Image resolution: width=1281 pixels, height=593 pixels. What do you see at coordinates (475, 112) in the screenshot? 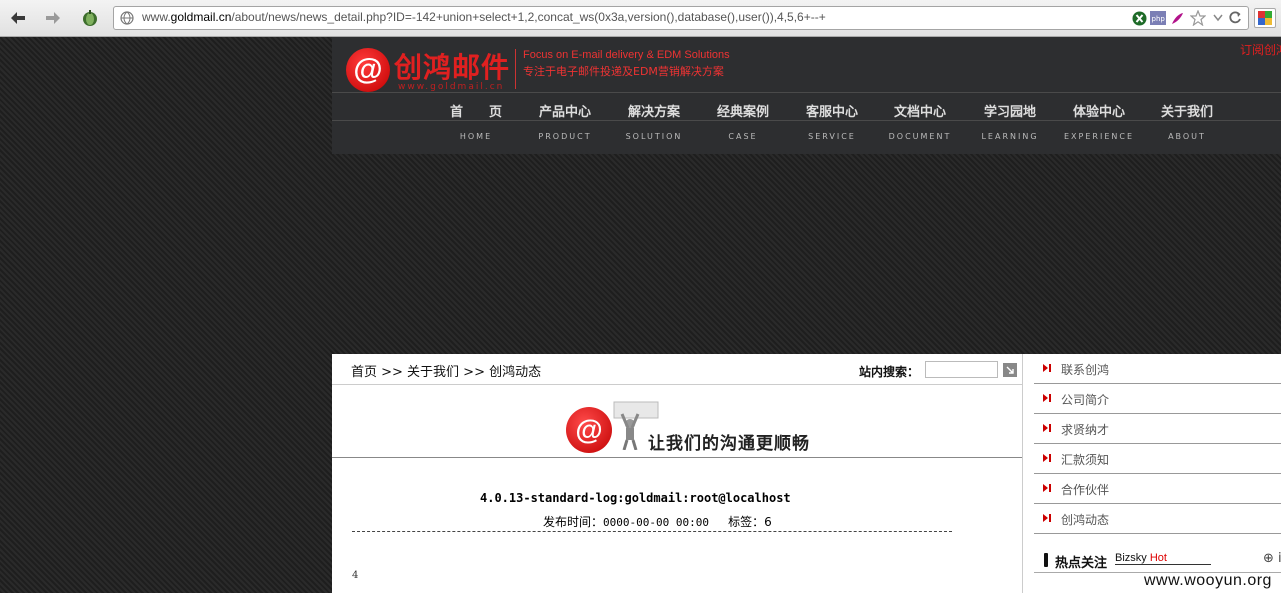
I see `nav-label-cn: 首 页` at bounding box center [475, 112].